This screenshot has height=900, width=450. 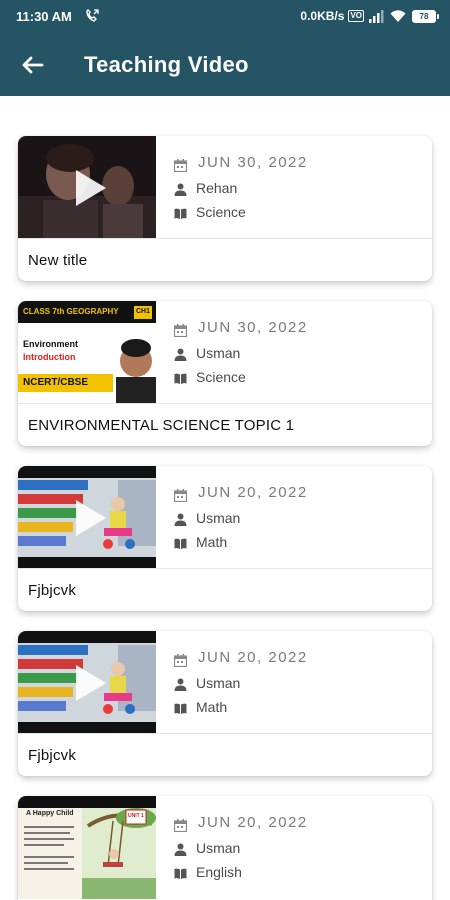 I want to click on video-thumbnail: A Happy Child UNIT 1, so click(x=87, y=847).